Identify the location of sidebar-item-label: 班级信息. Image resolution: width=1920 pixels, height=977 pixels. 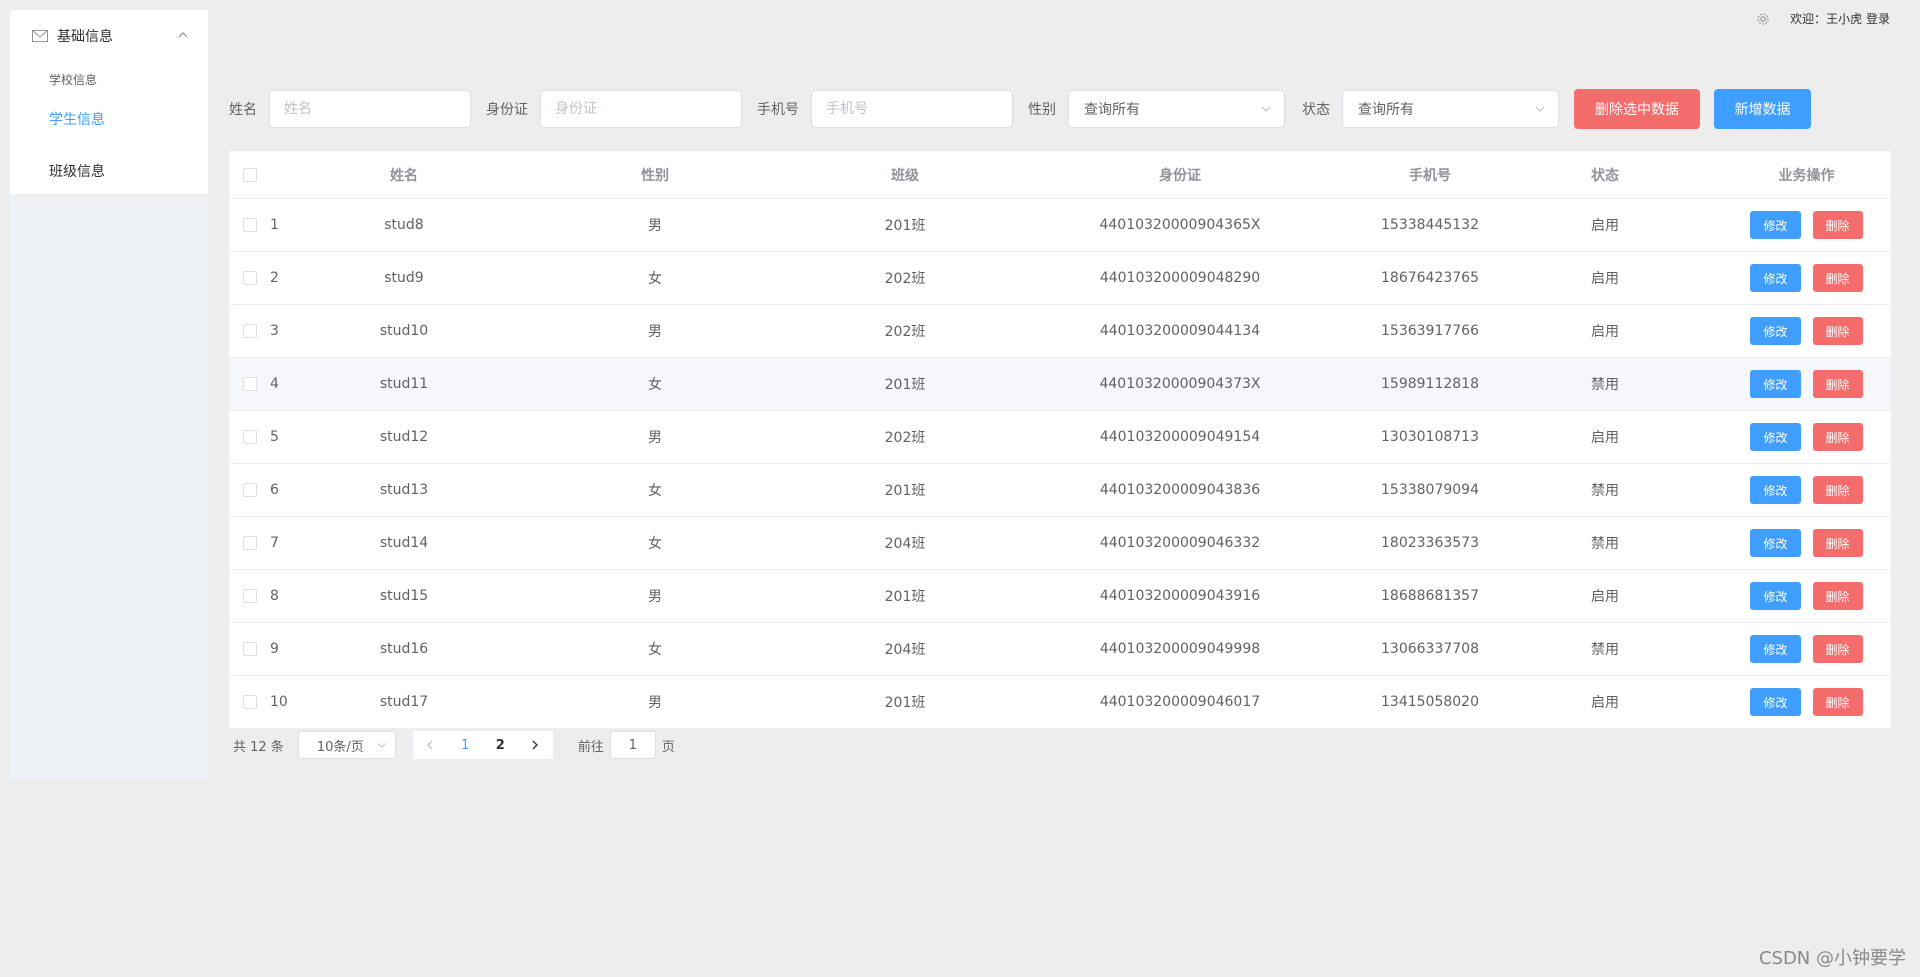
(77, 172).